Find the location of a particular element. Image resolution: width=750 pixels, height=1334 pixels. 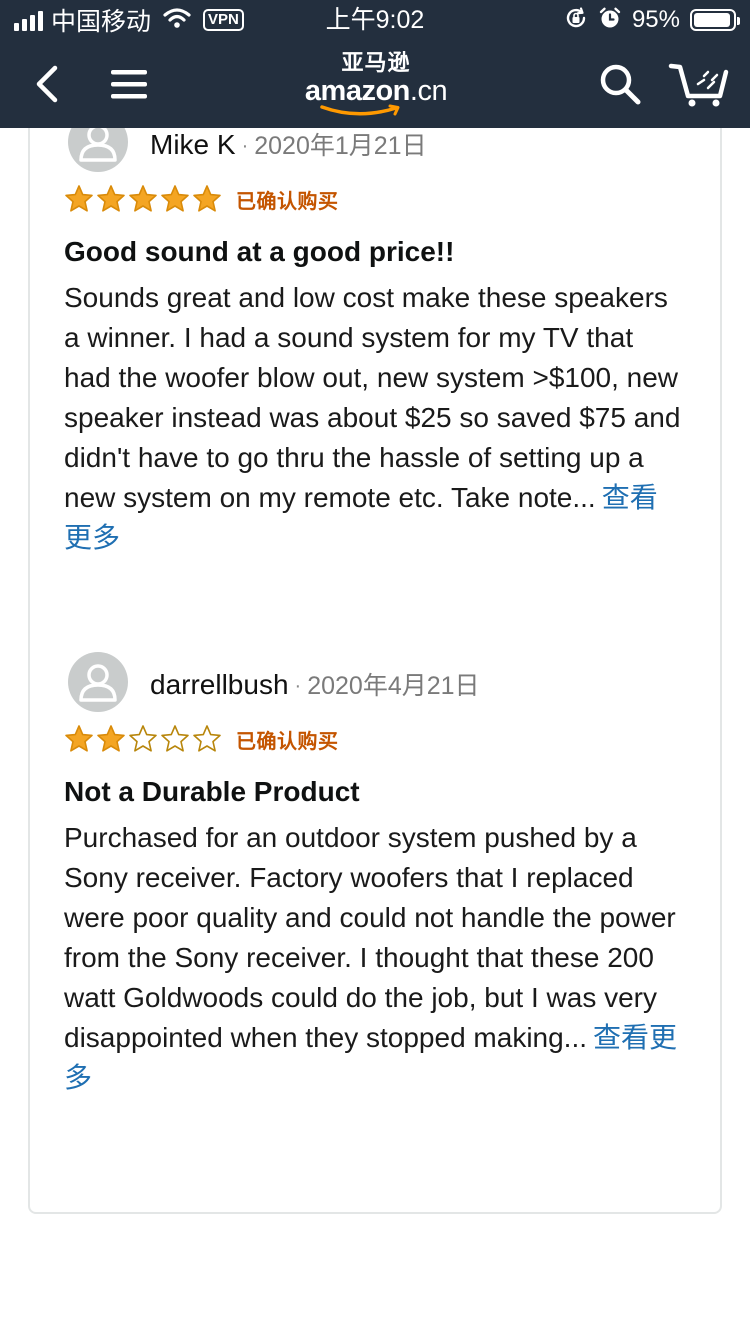

battery-icon is located at coordinates (715, 20).